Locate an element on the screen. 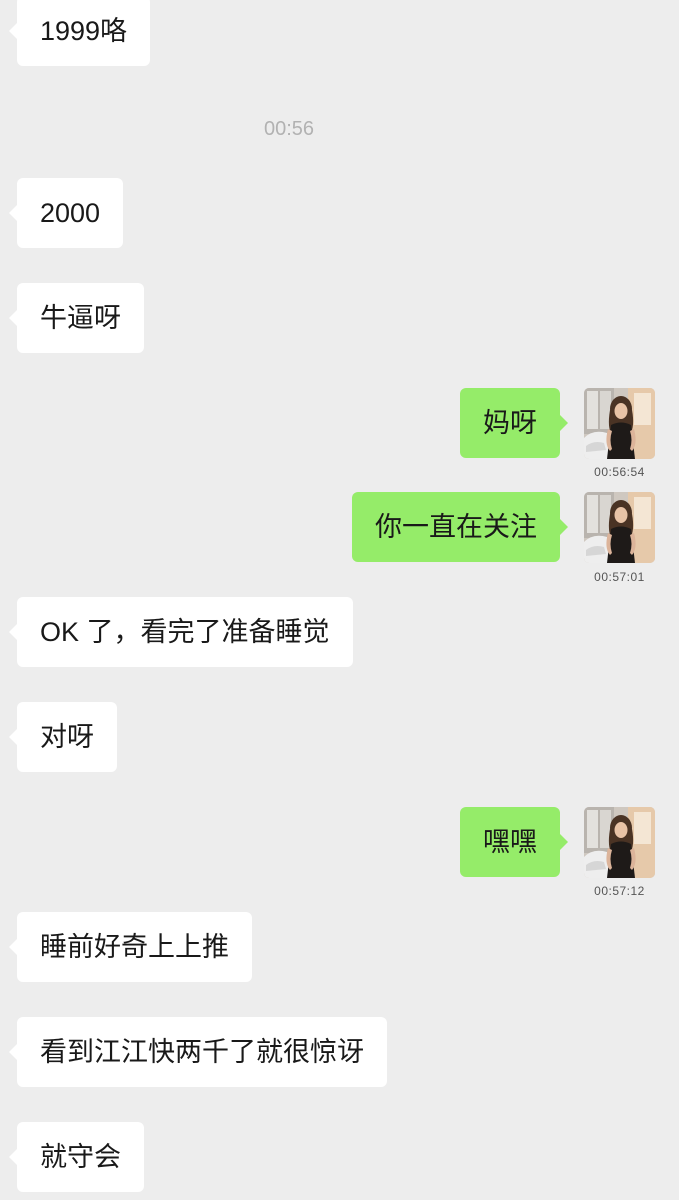 The height and width of the screenshot is (1200, 679). time-divider: 00:56 is located at coordinates (289, 129).